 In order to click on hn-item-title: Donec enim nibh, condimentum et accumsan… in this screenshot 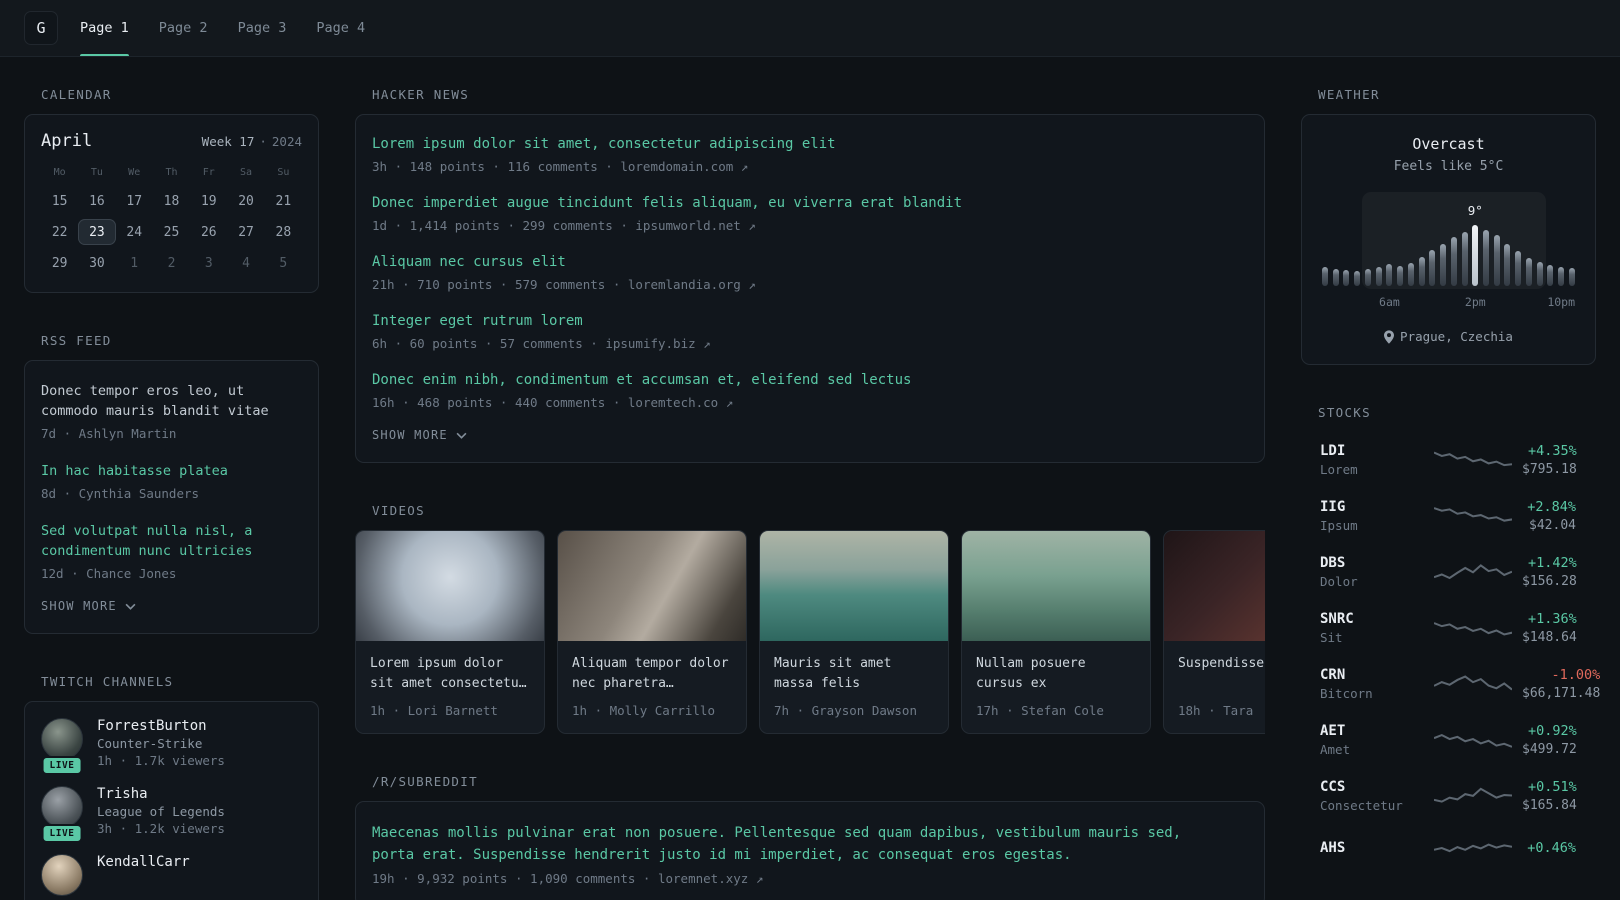, I will do `click(810, 380)`.